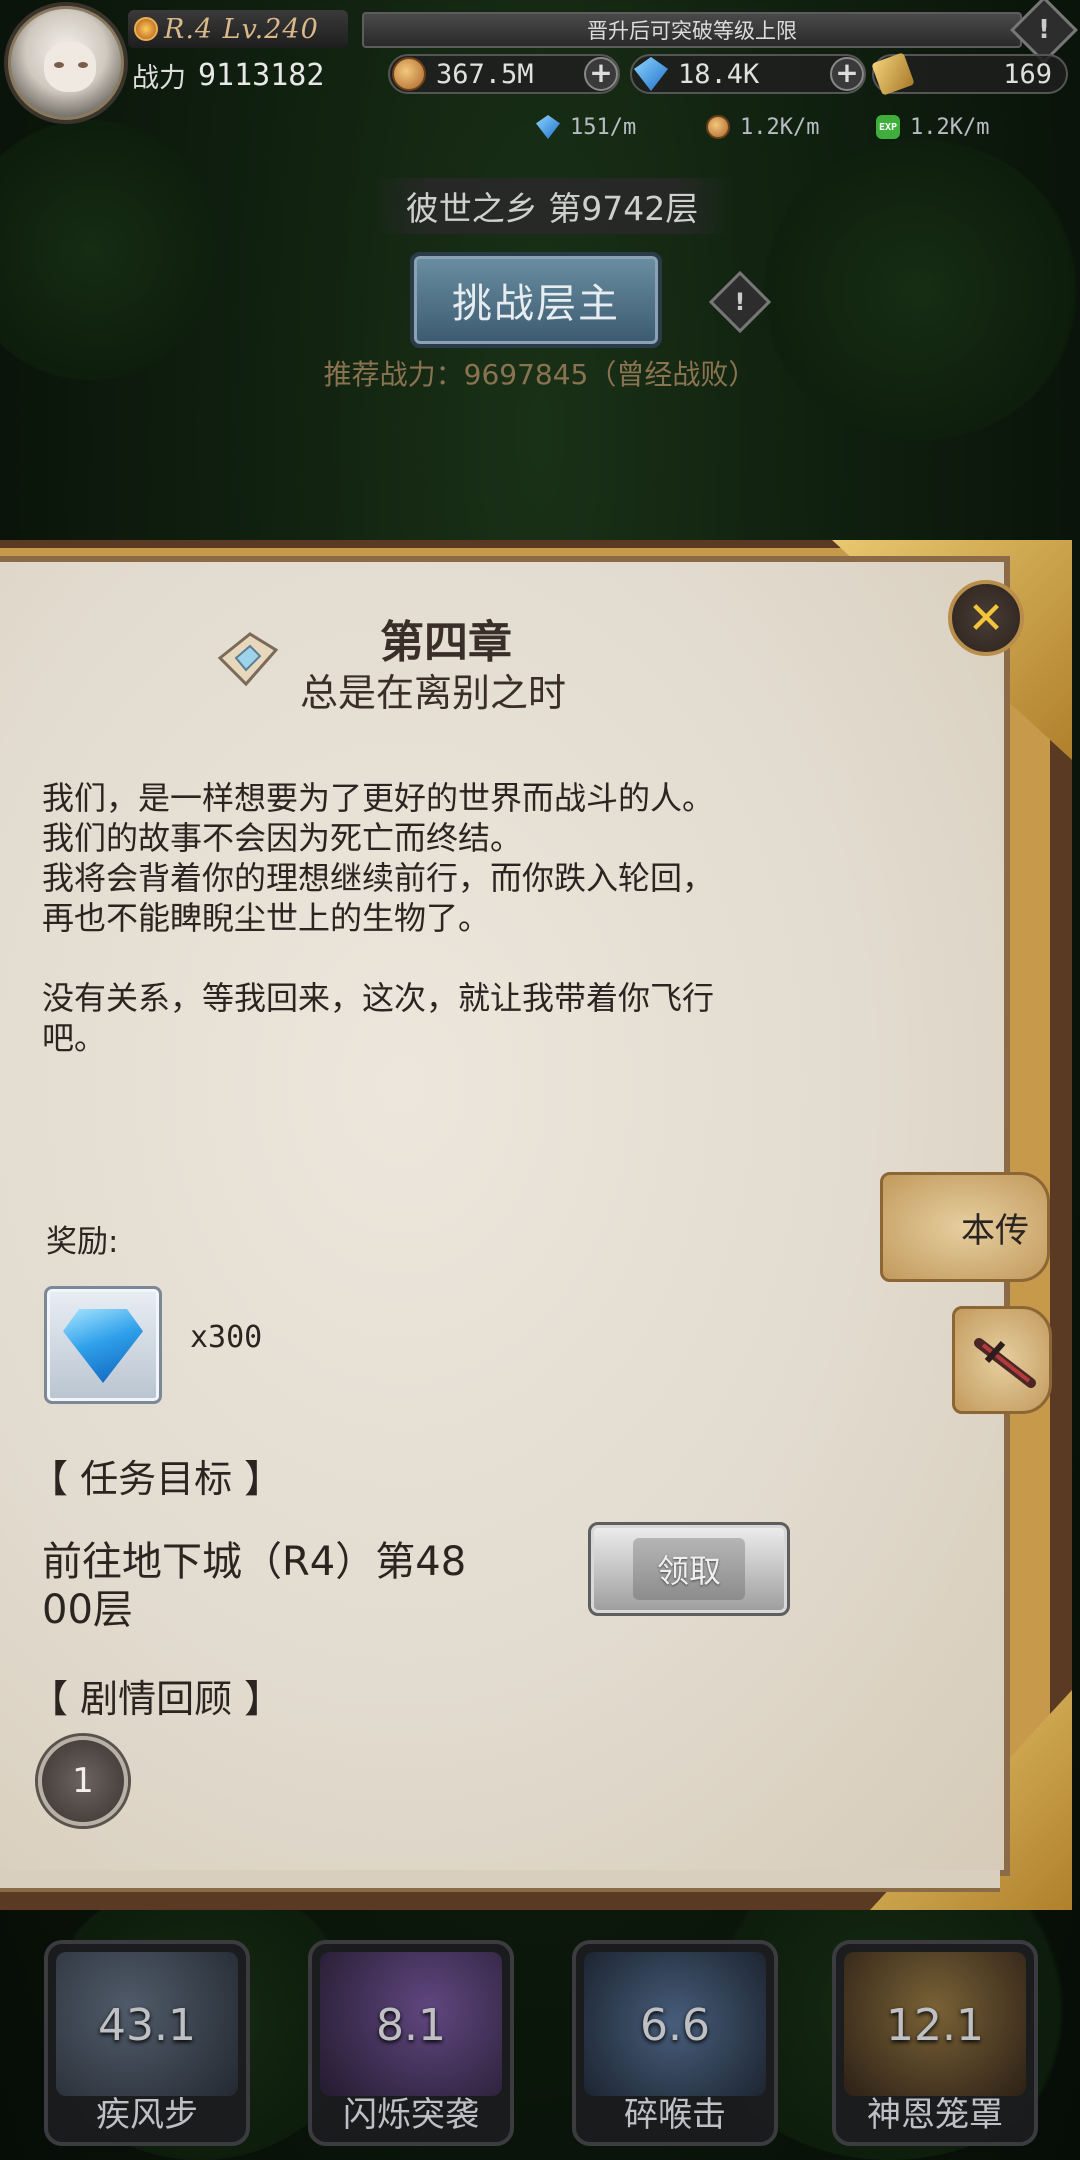 The width and height of the screenshot is (1080, 2160). Describe the element at coordinates (601, 74) in the screenshot. I see `add-gold-button: +` at that location.